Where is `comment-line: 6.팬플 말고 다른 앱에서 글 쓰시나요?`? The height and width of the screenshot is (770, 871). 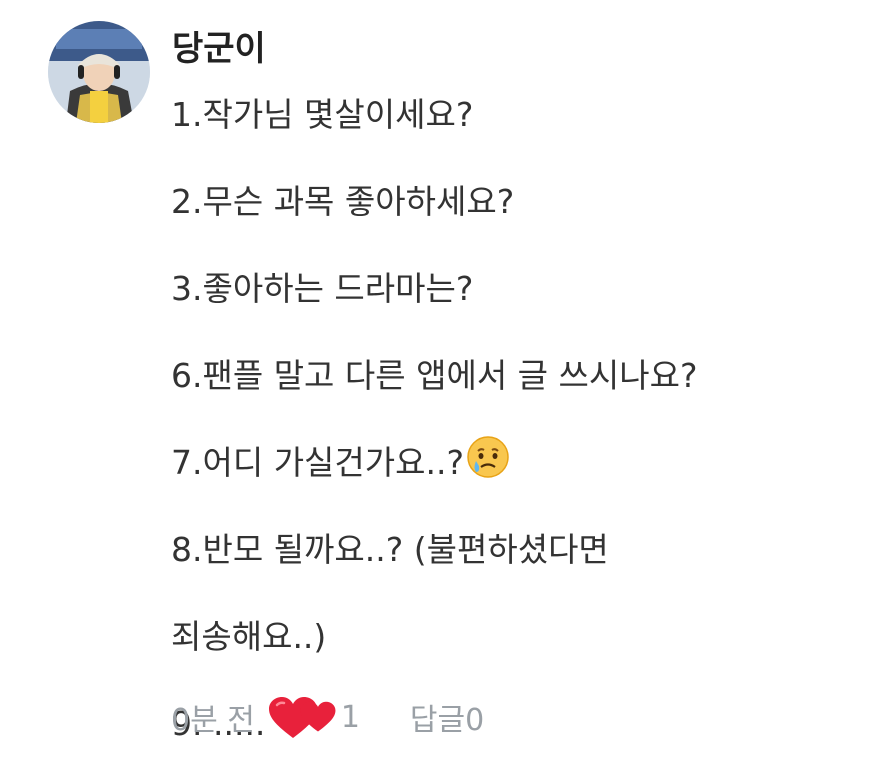
comment-line: 6.팬플 말고 다른 앱에서 글 쓰시나요? is located at coordinates (516, 375).